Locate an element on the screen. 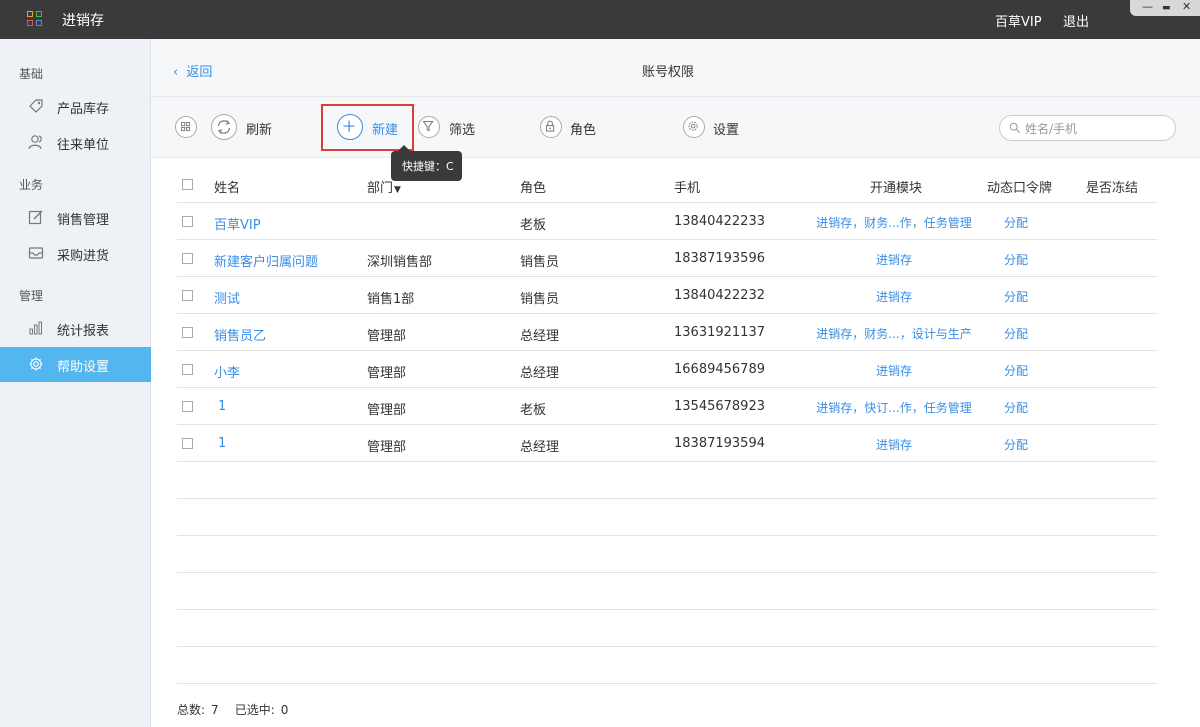  table-row: 新建客户归属问题 深圳销售部 销售员 18387193596 进销存 分配 is located at coordinates (667, 258).